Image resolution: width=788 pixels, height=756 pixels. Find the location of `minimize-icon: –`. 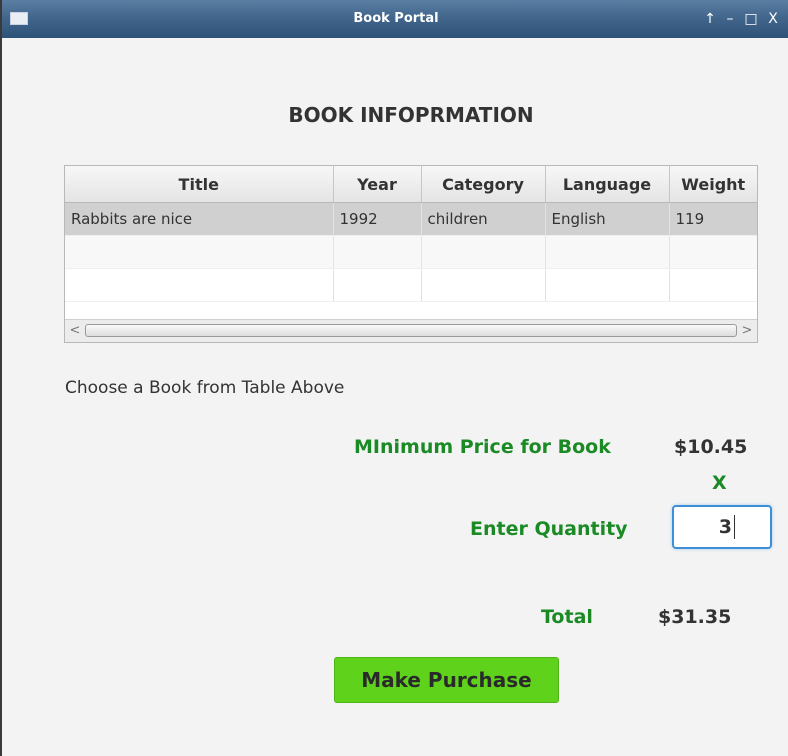

minimize-icon: – is located at coordinates (730, 19).